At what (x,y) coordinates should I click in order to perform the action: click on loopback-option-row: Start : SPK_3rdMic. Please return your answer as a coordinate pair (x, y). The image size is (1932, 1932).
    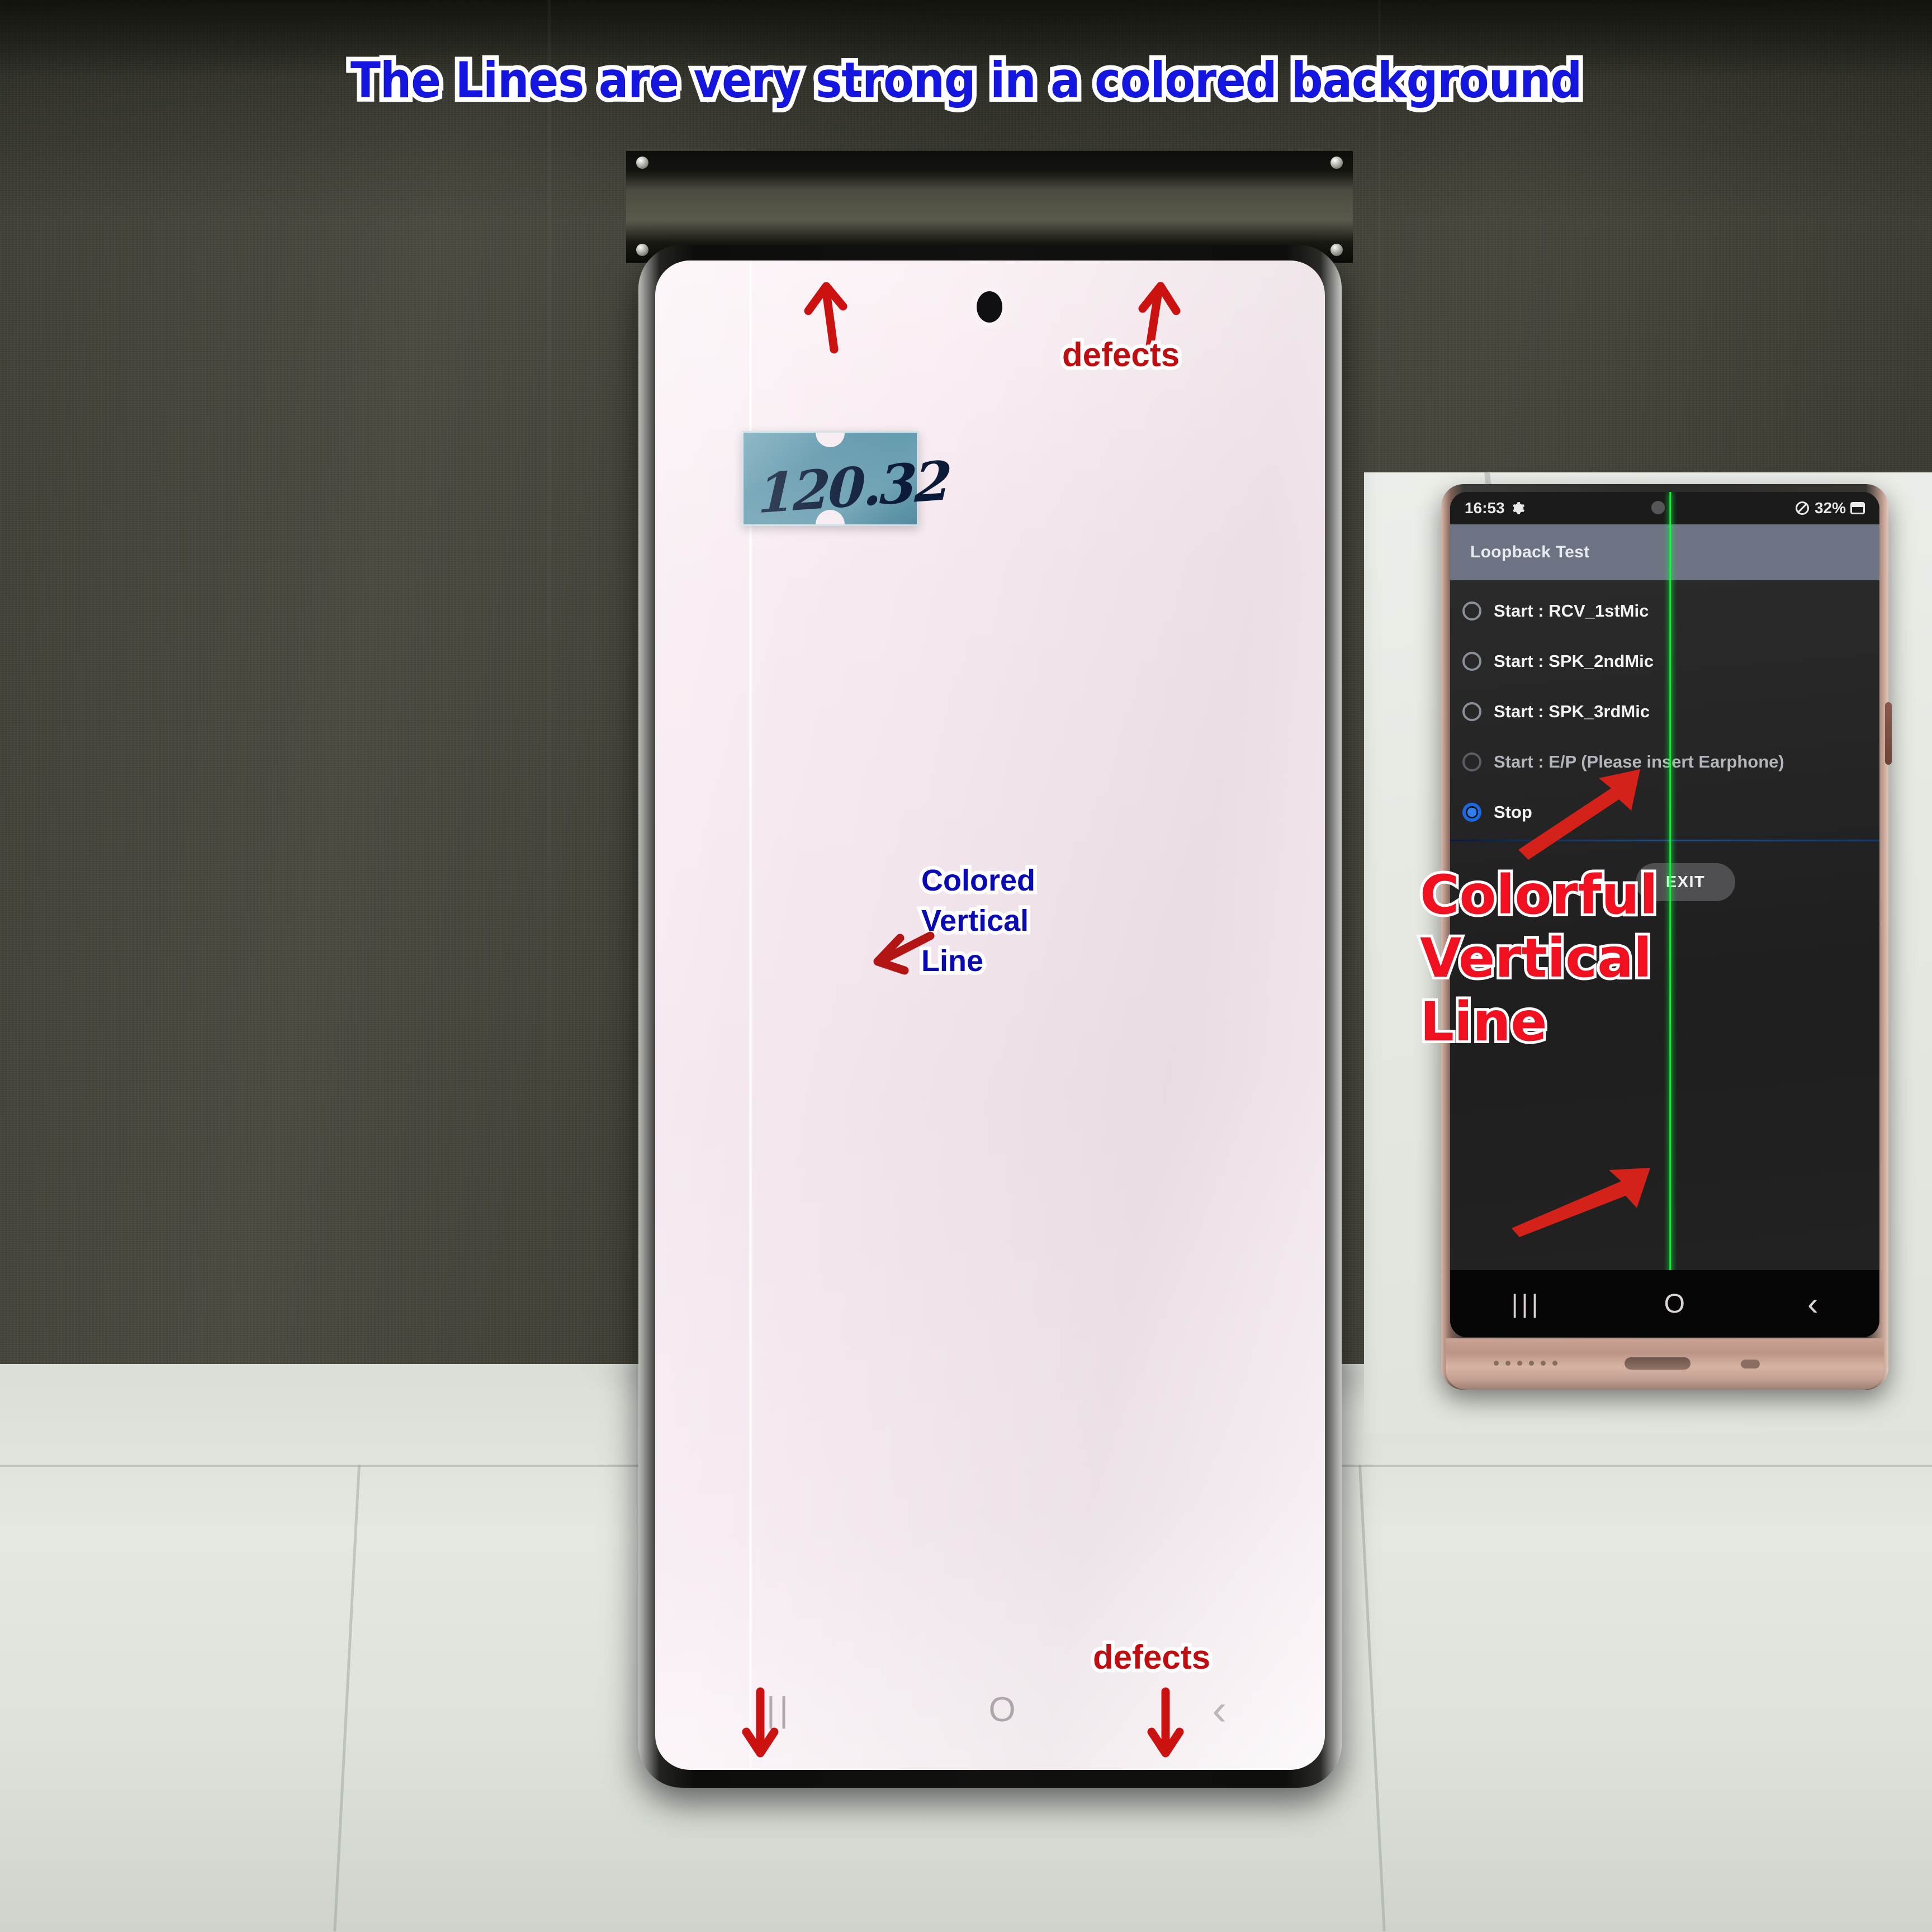
    Looking at the image, I should click on (1665, 712).